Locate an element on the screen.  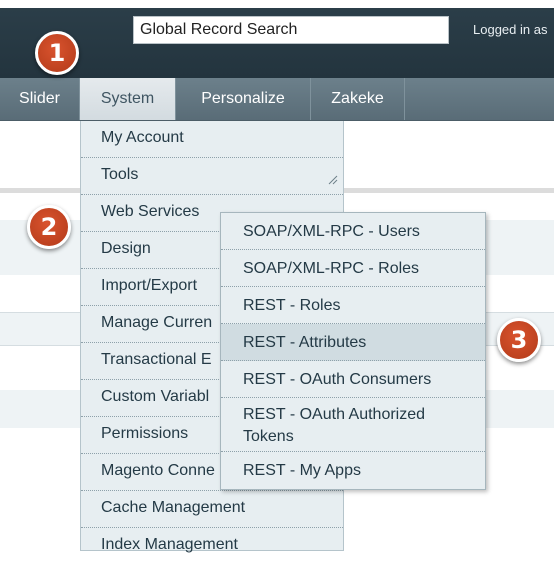
step-badge-2: 2 is located at coordinates (49, 227).